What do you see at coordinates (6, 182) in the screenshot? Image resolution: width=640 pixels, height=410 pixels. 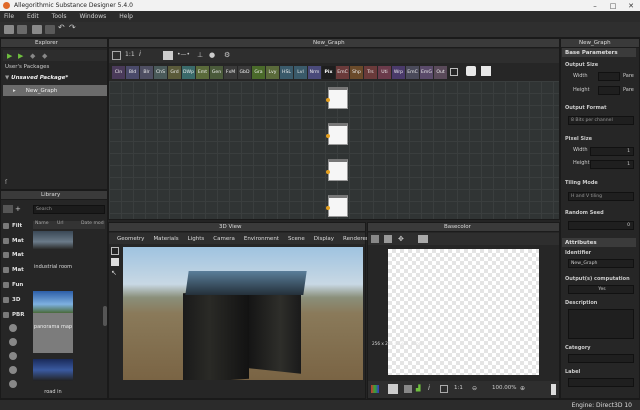 I see `explorer-footer-icon: ſ` at bounding box center [6, 182].